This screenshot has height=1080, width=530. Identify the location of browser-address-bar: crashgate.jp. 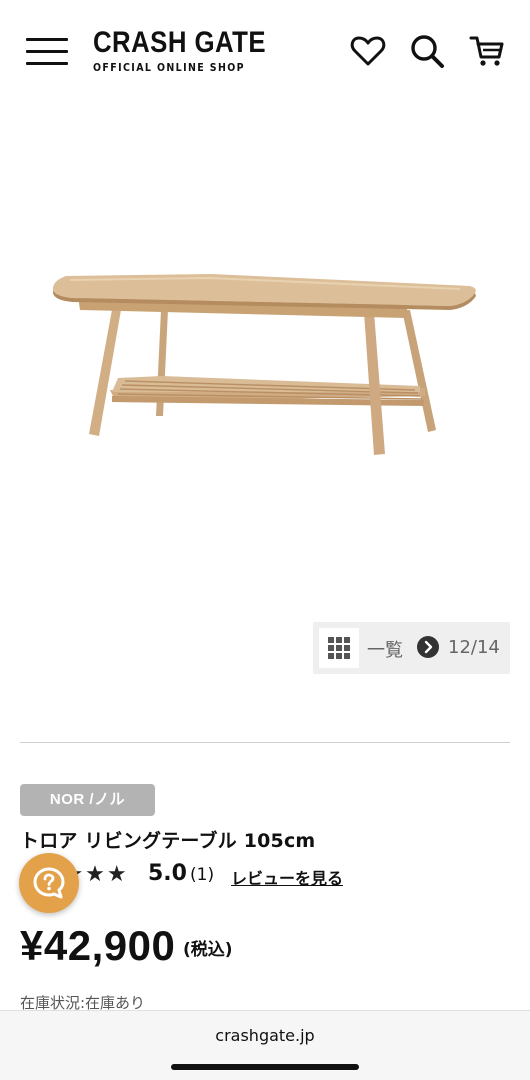
(265, 1045).